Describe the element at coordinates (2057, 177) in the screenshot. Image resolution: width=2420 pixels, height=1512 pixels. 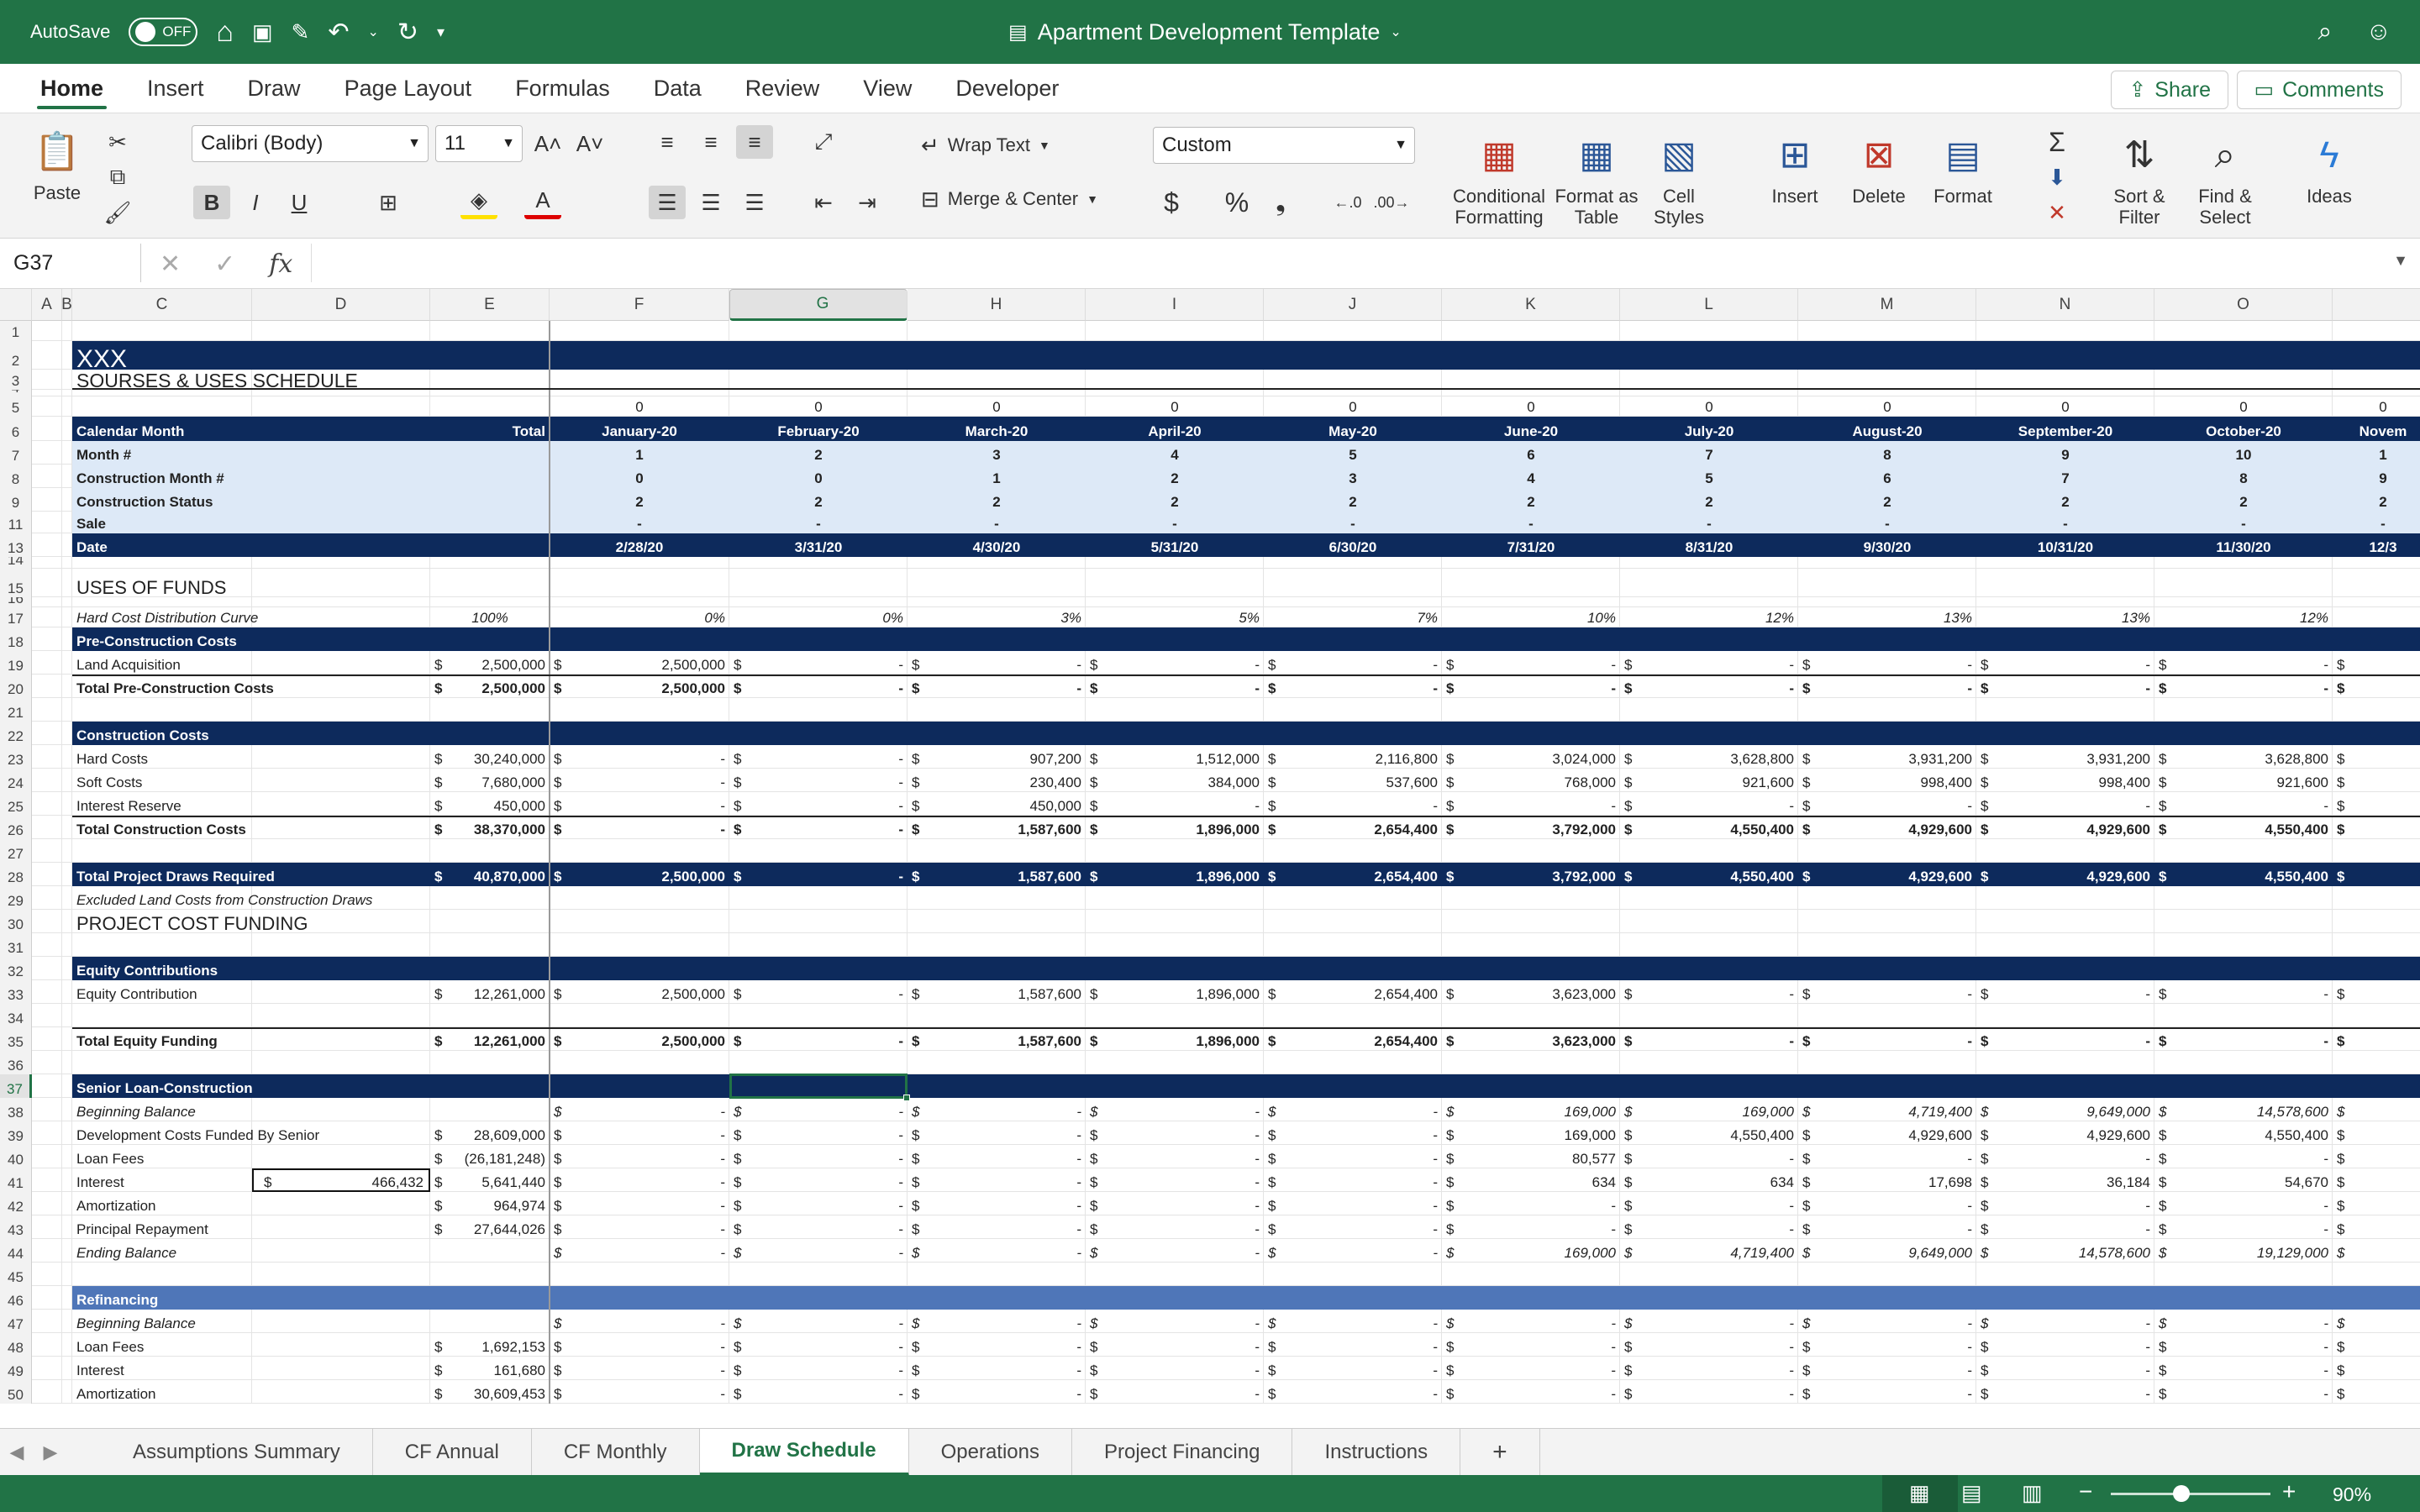
I see `fill-icon: ⬇` at that location.